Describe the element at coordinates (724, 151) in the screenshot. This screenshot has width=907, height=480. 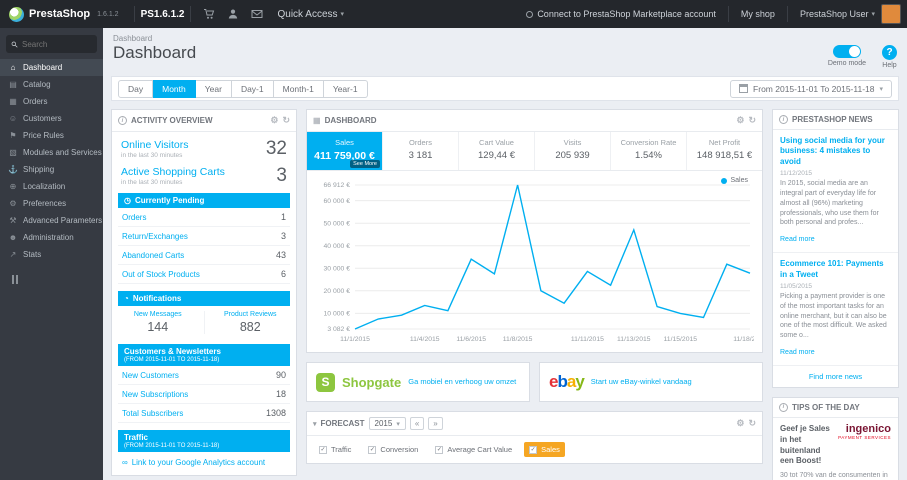
I see `kpi-net-profit: Net Profit 148 918,51 €` at that location.